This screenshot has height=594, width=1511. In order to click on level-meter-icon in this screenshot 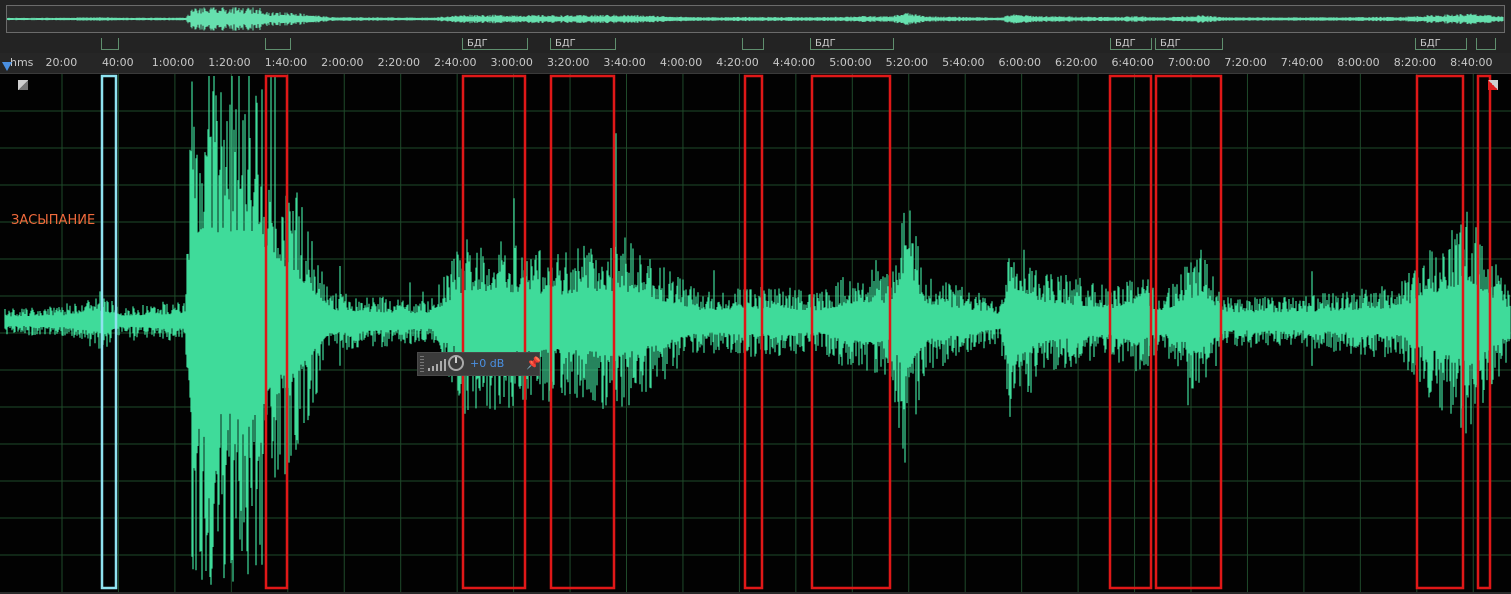, I will do `click(437, 365)`.